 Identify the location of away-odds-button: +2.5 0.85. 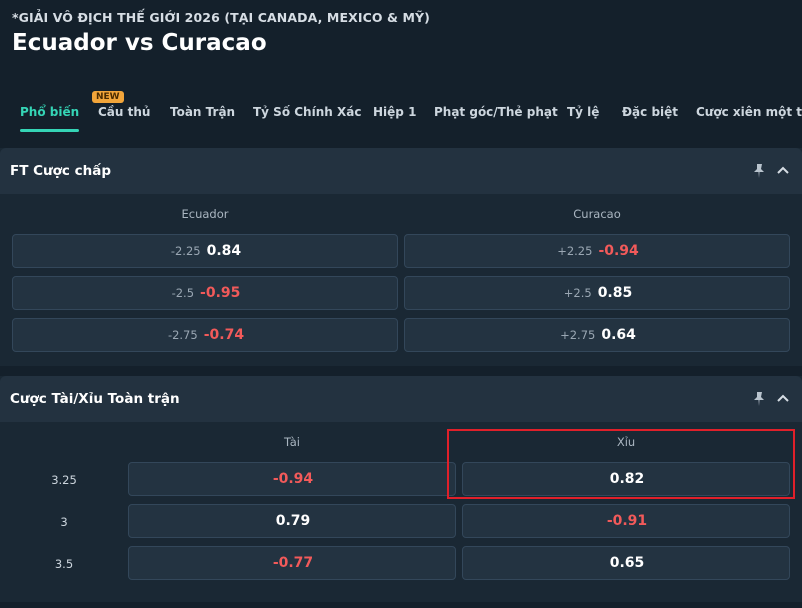
(597, 293).